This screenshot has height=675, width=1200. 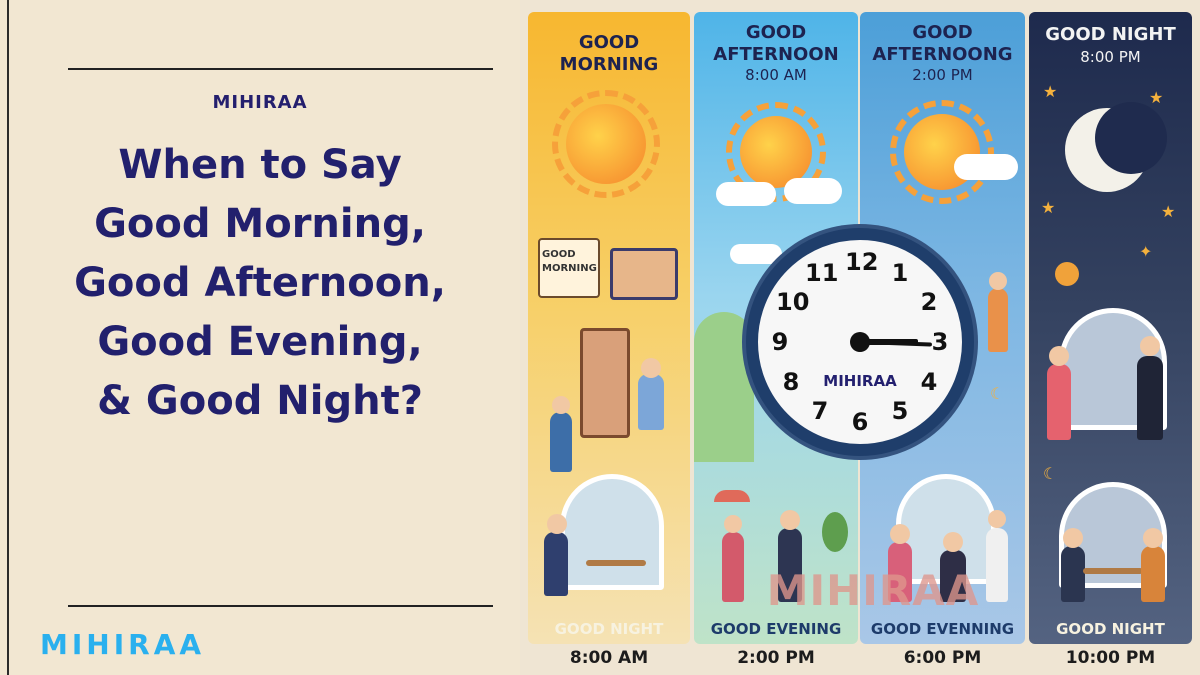 What do you see at coordinates (776, 658) in the screenshot?
I see `time-label: 2:00 PM` at bounding box center [776, 658].